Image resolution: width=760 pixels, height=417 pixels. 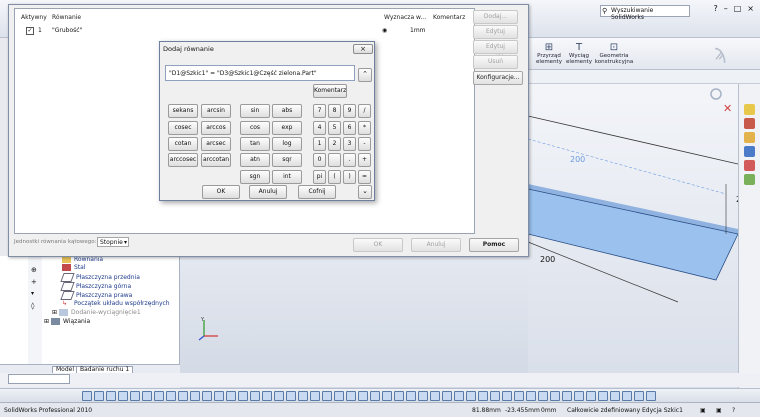 I want to click on expand-icon: ⌄, so click(x=365, y=192).